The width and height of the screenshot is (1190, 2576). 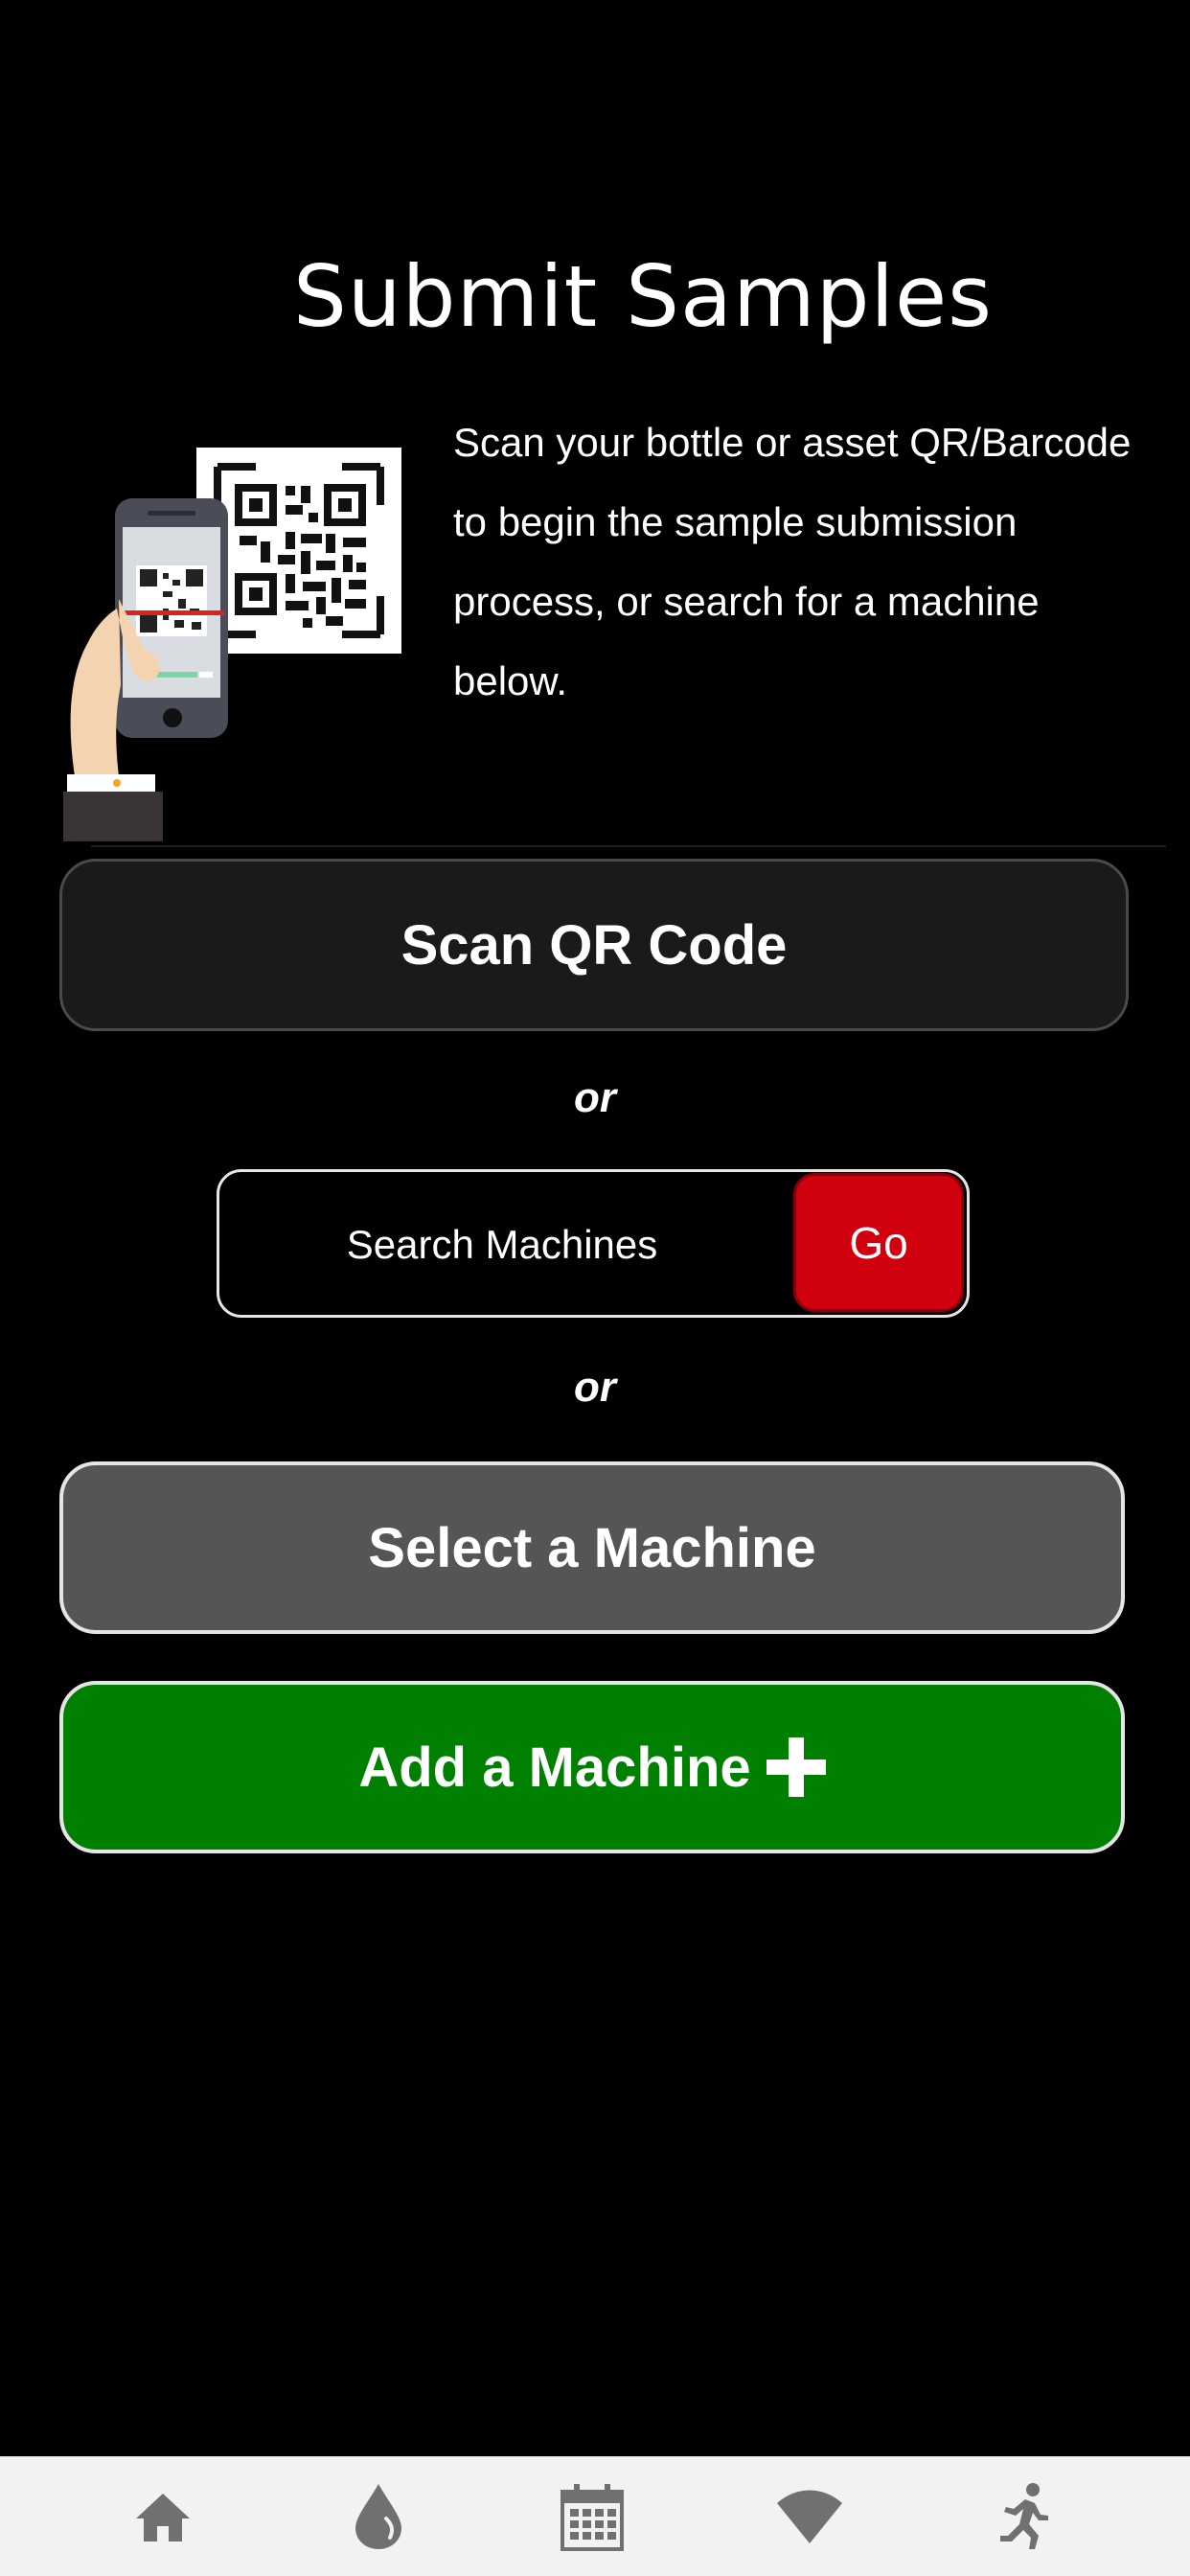 I want to click on search-machines-input, so click(x=502, y=1244).